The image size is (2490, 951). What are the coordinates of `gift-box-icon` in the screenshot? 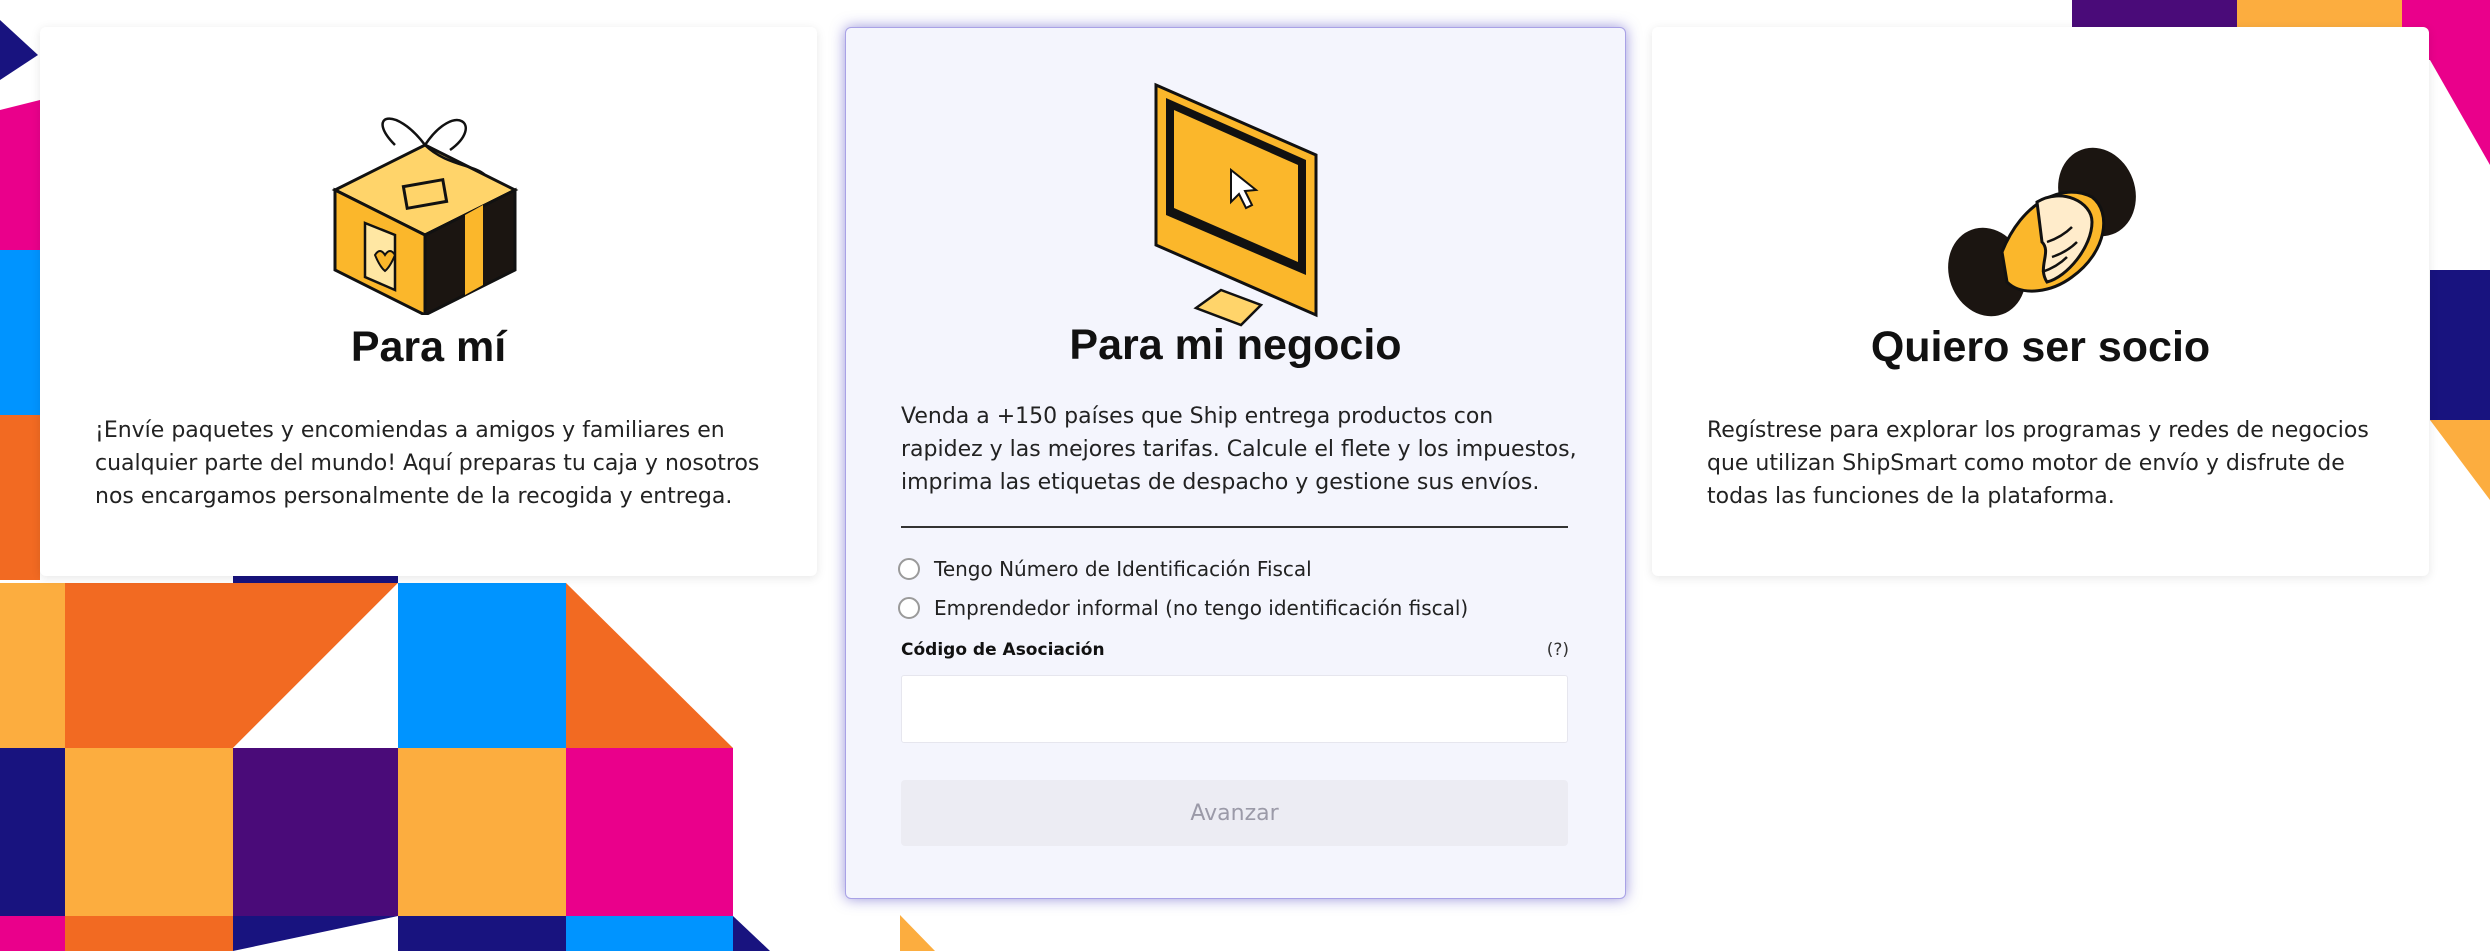 It's located at (425, 211).